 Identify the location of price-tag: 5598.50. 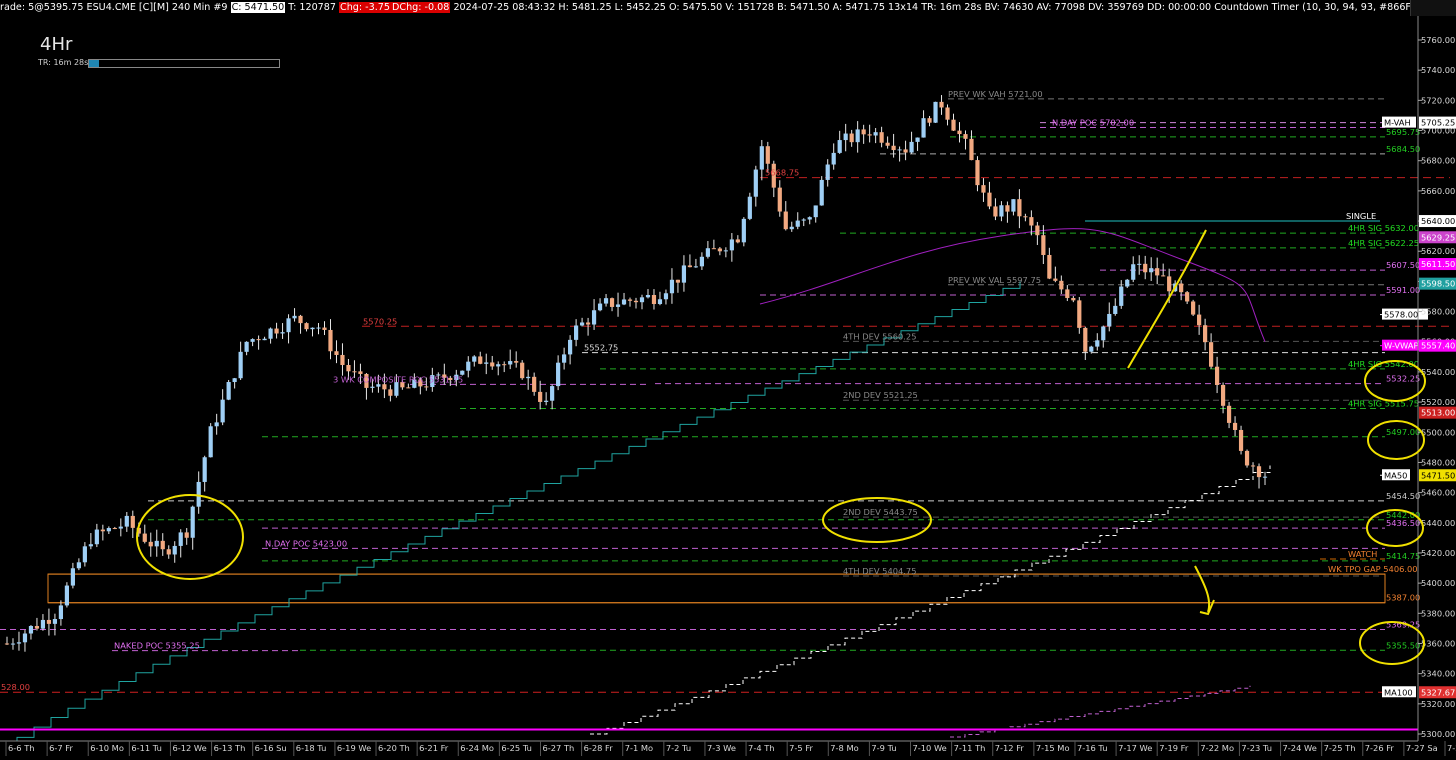
(1437, 283).